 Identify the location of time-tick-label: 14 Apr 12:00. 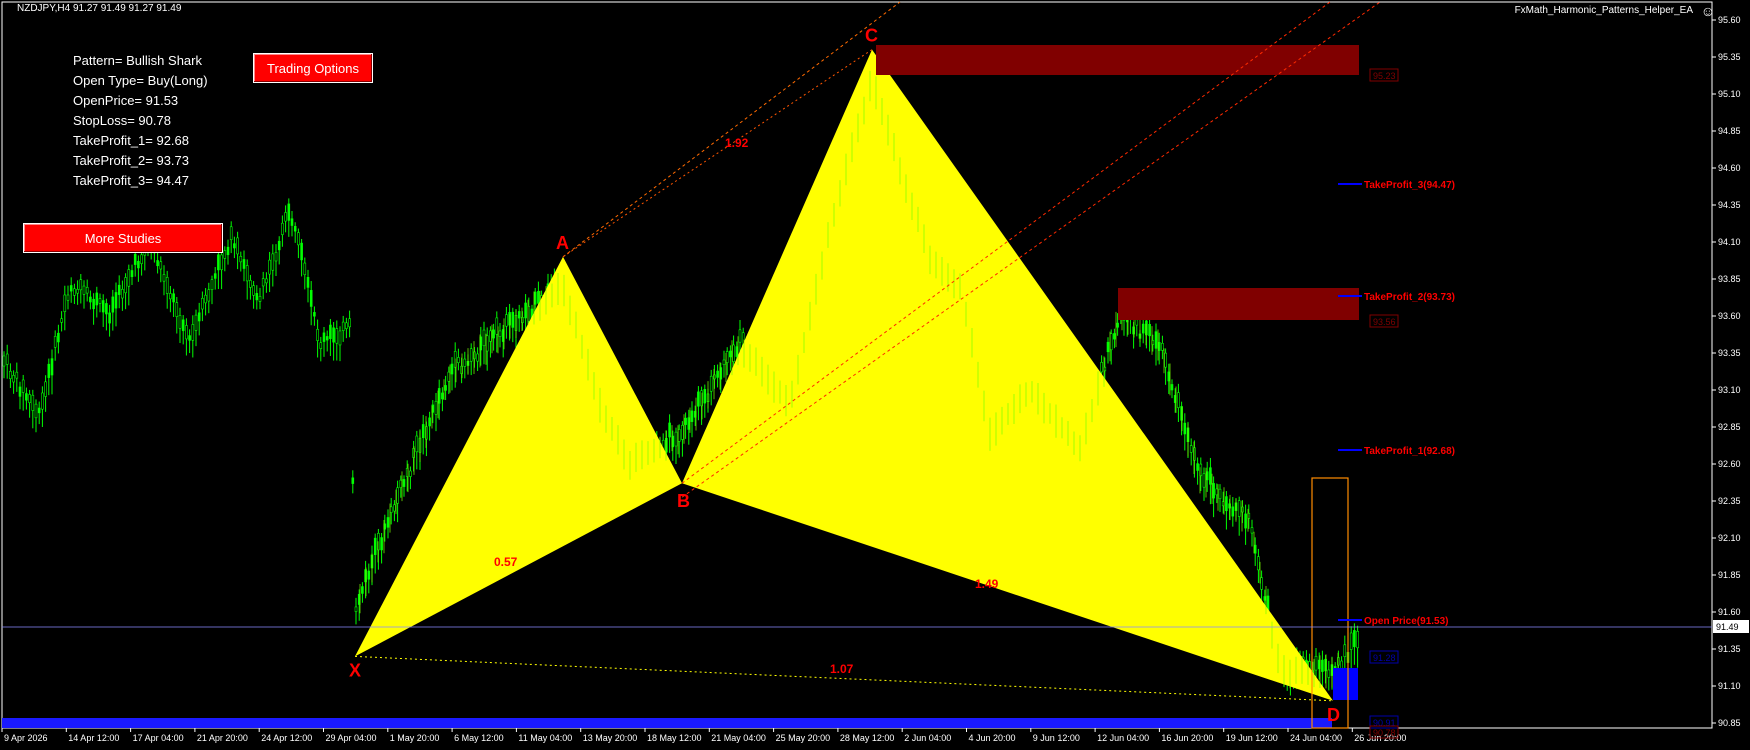
(93, 738).